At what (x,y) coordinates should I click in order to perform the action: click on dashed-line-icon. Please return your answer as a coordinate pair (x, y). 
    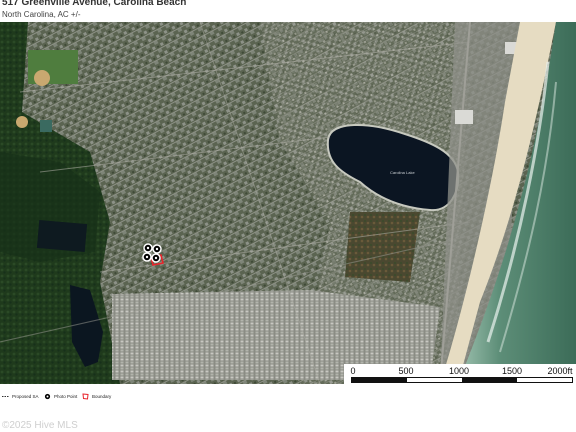
    Looking at the image, I should click on (5, 396).